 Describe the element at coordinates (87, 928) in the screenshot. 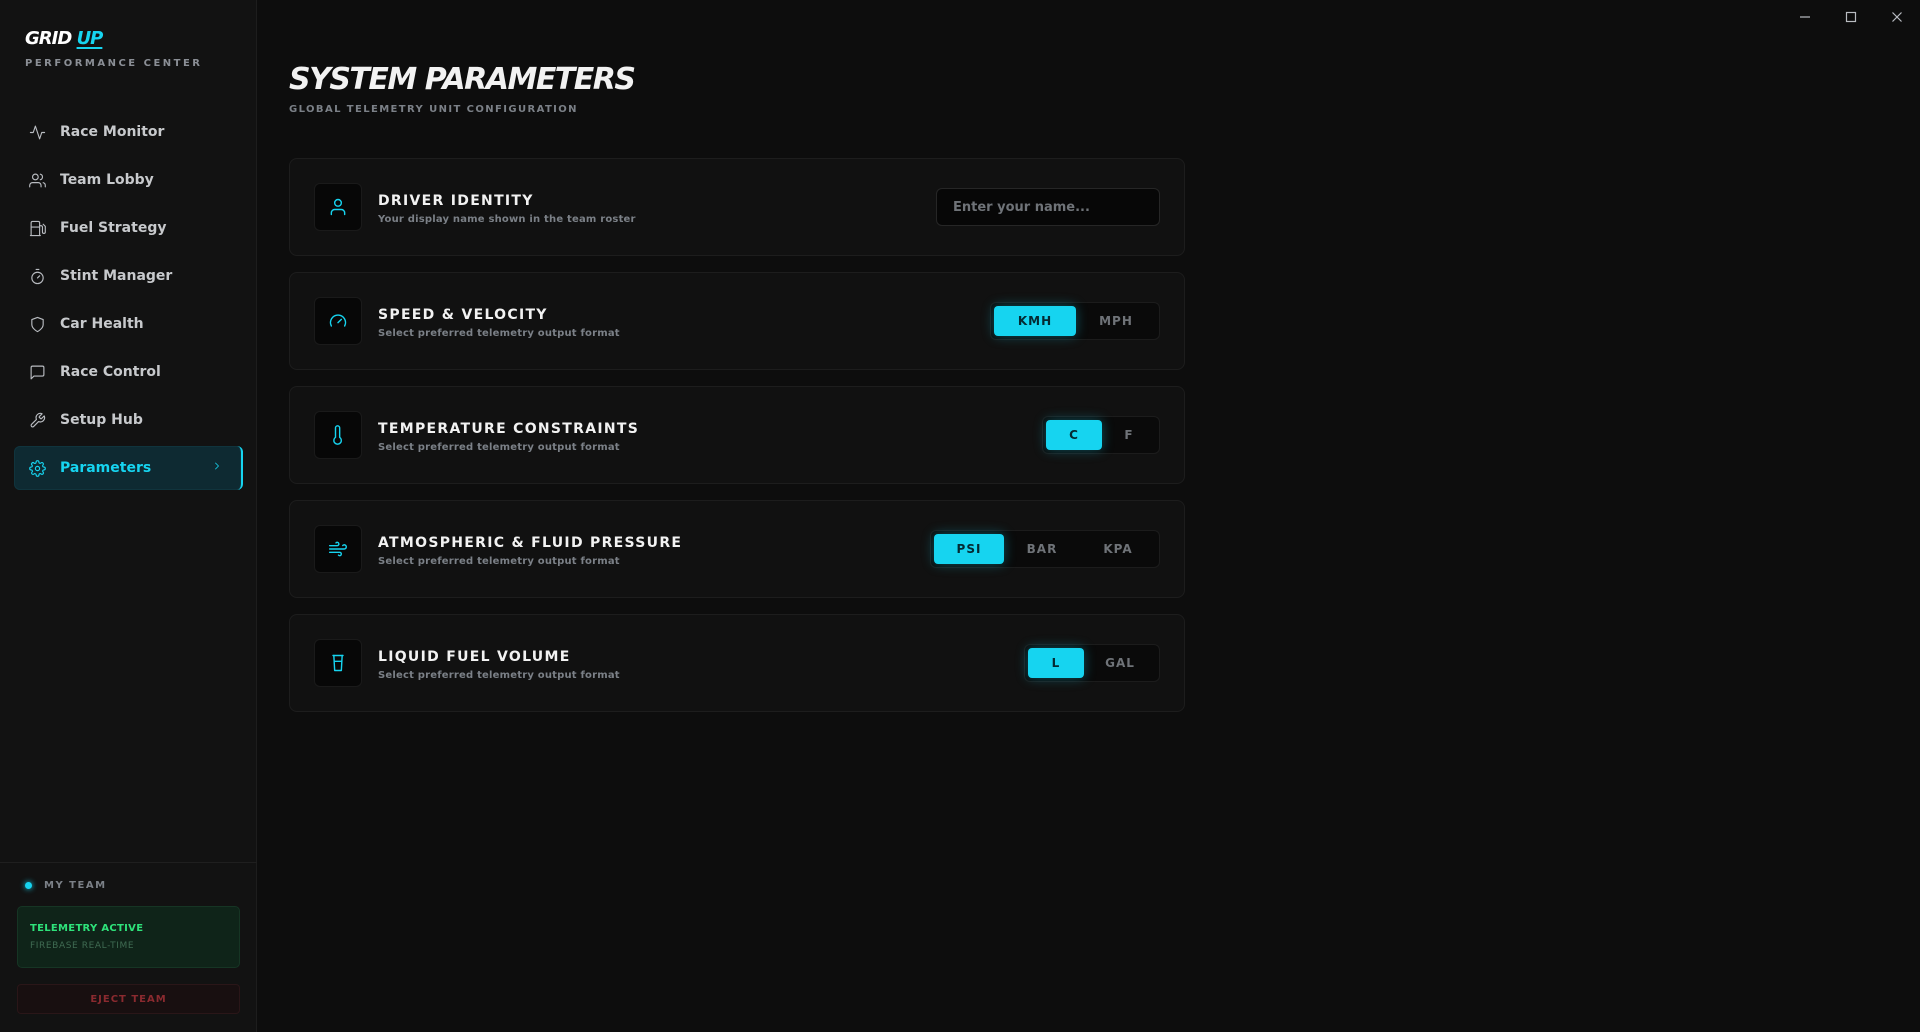

I see `telemetry-status: TELEMETRY ACTIVE` at that location.